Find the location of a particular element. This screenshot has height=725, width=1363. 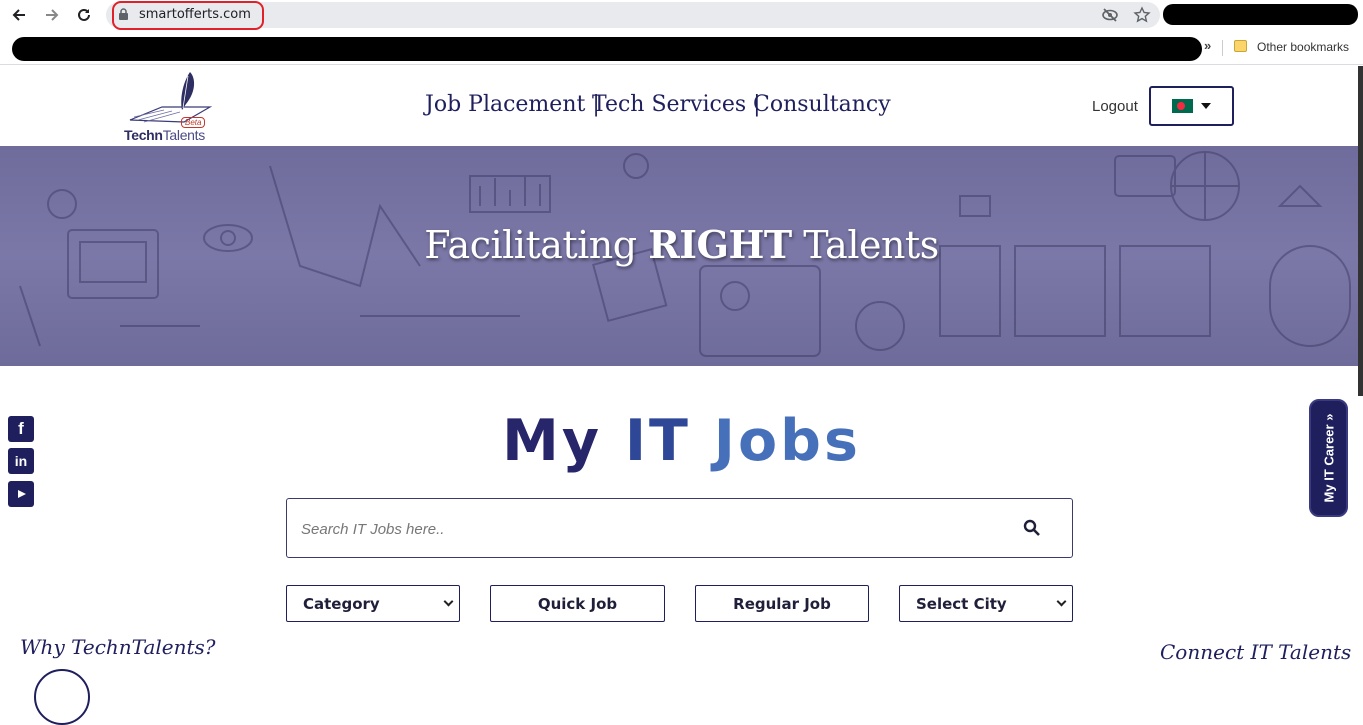

star-icon is located at coordinates (1142, 15).